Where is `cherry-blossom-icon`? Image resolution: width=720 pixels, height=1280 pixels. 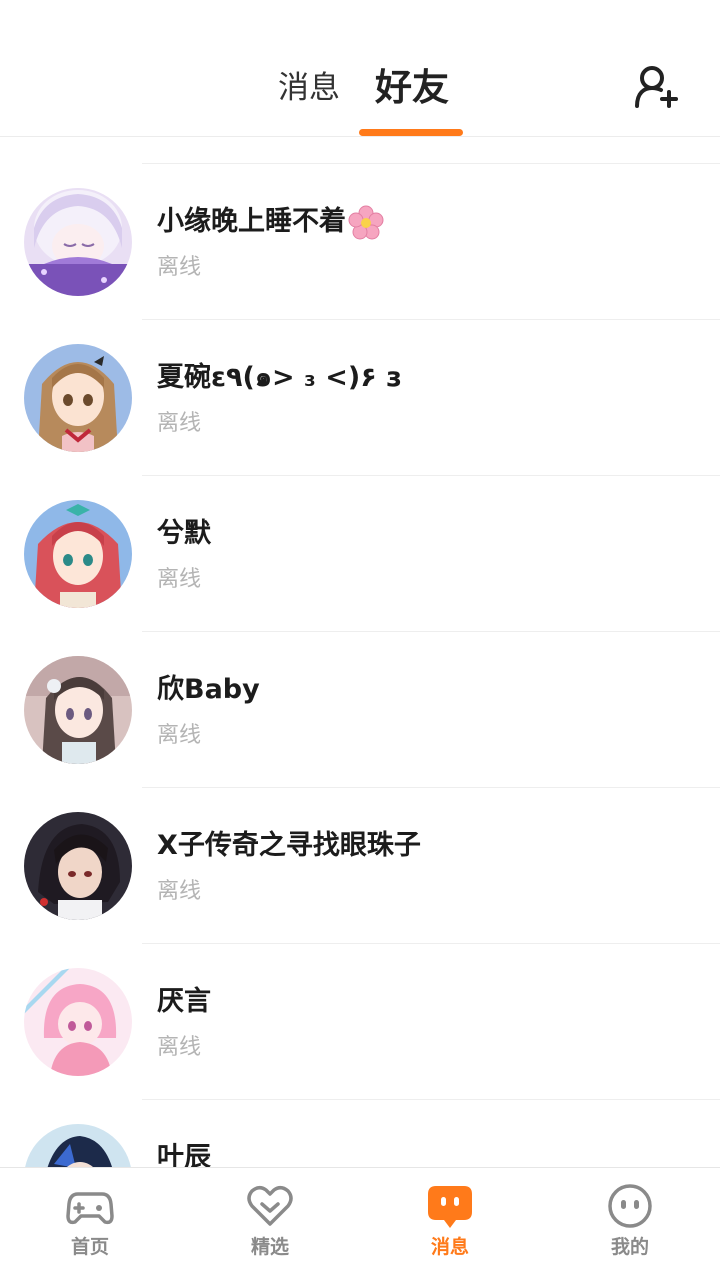 cherry-blossom-icon is located at coordinates (366, 222).